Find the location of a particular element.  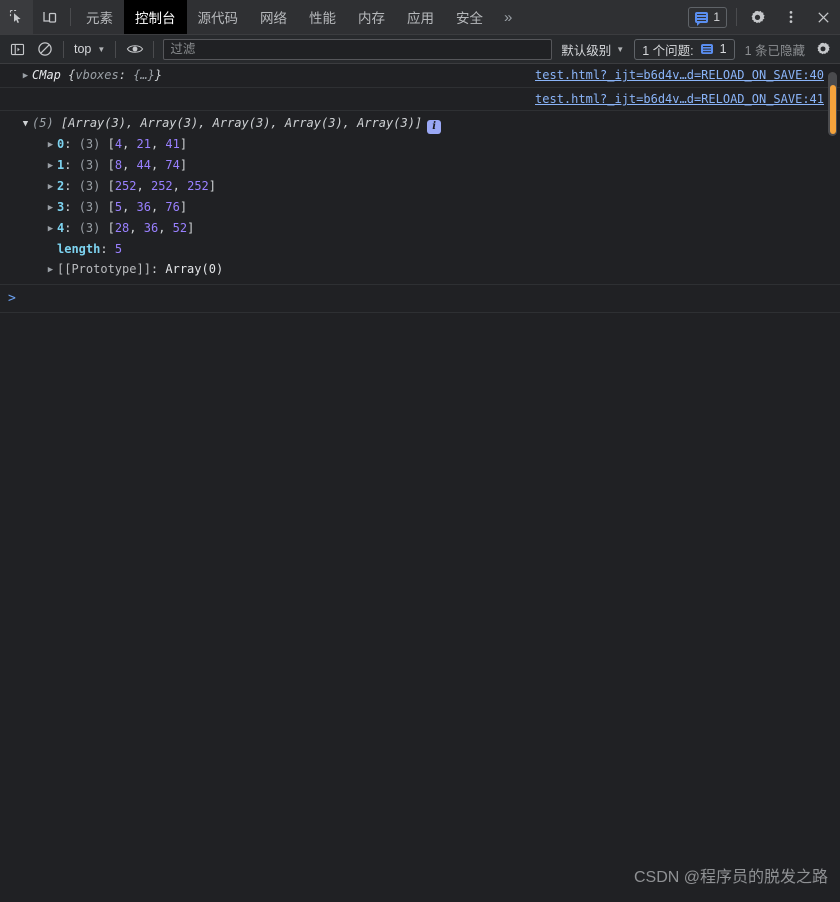

context-label: top is located at coordinates (83, 49).